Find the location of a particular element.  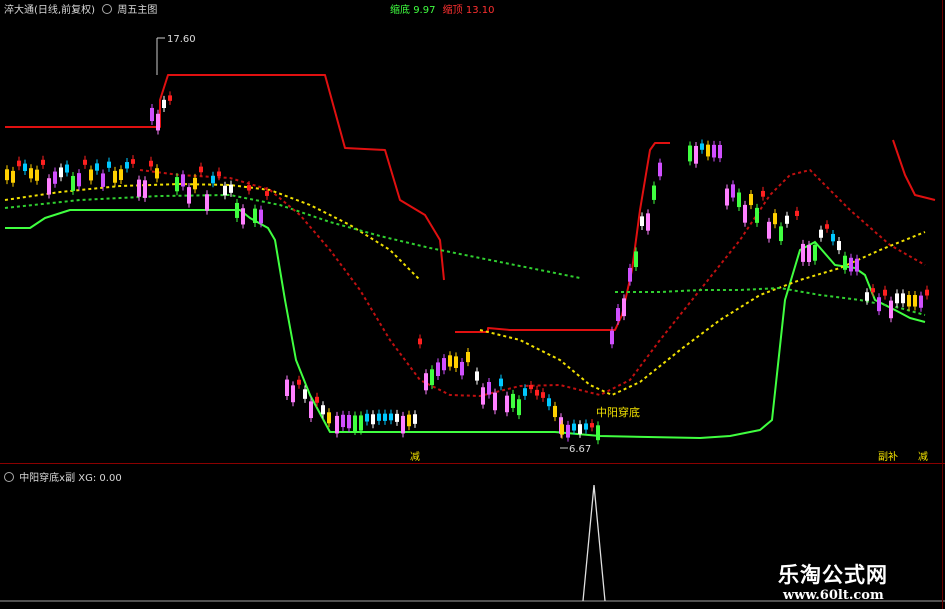

marker-right-2: 减 is located at coordinates (923, 457).